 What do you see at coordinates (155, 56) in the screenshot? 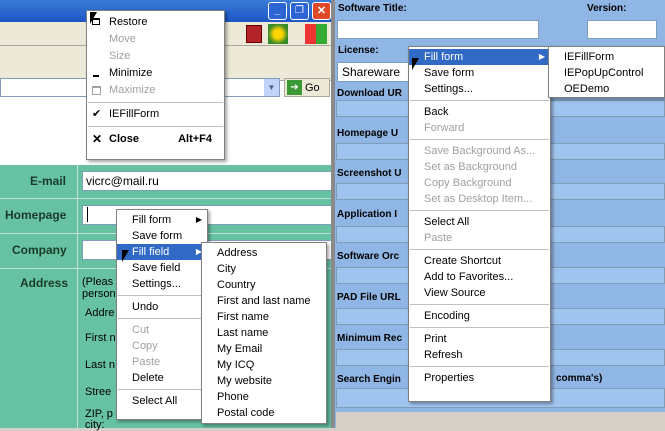
I see `menu-item-size: Size` at bounding box center [155, 56].